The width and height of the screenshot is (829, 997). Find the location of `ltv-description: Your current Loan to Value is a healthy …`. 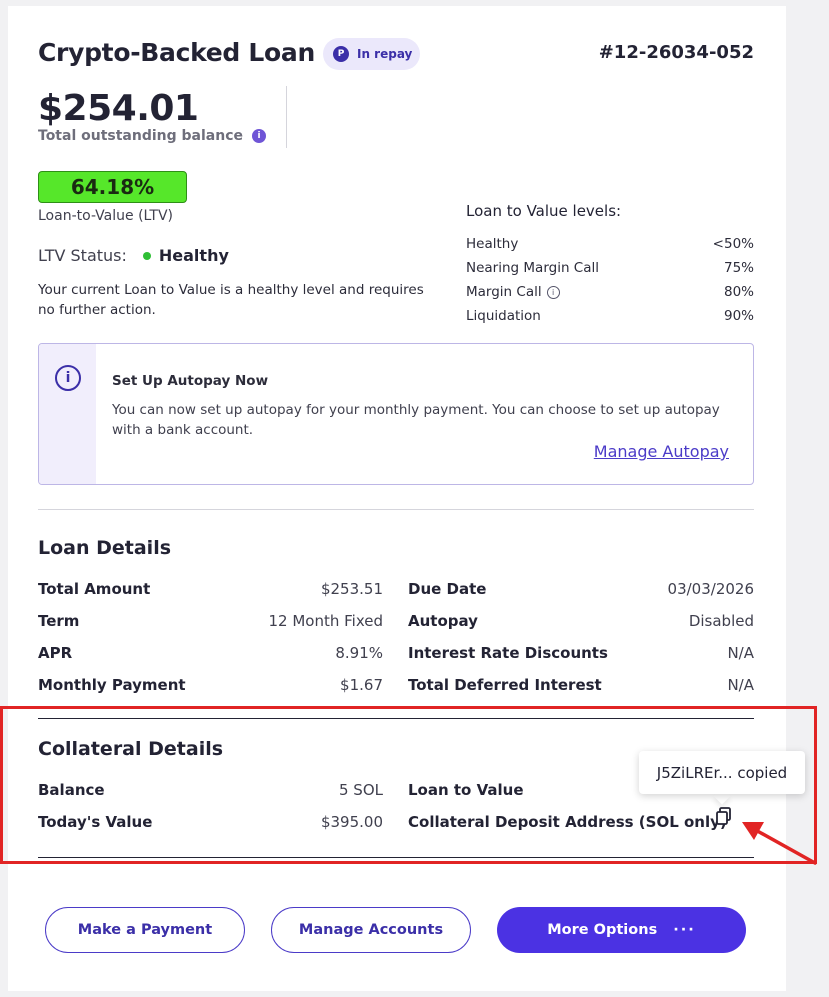

ltv-description: Your current Loan to Value is a healthy … is located at coordinates (231, 300).